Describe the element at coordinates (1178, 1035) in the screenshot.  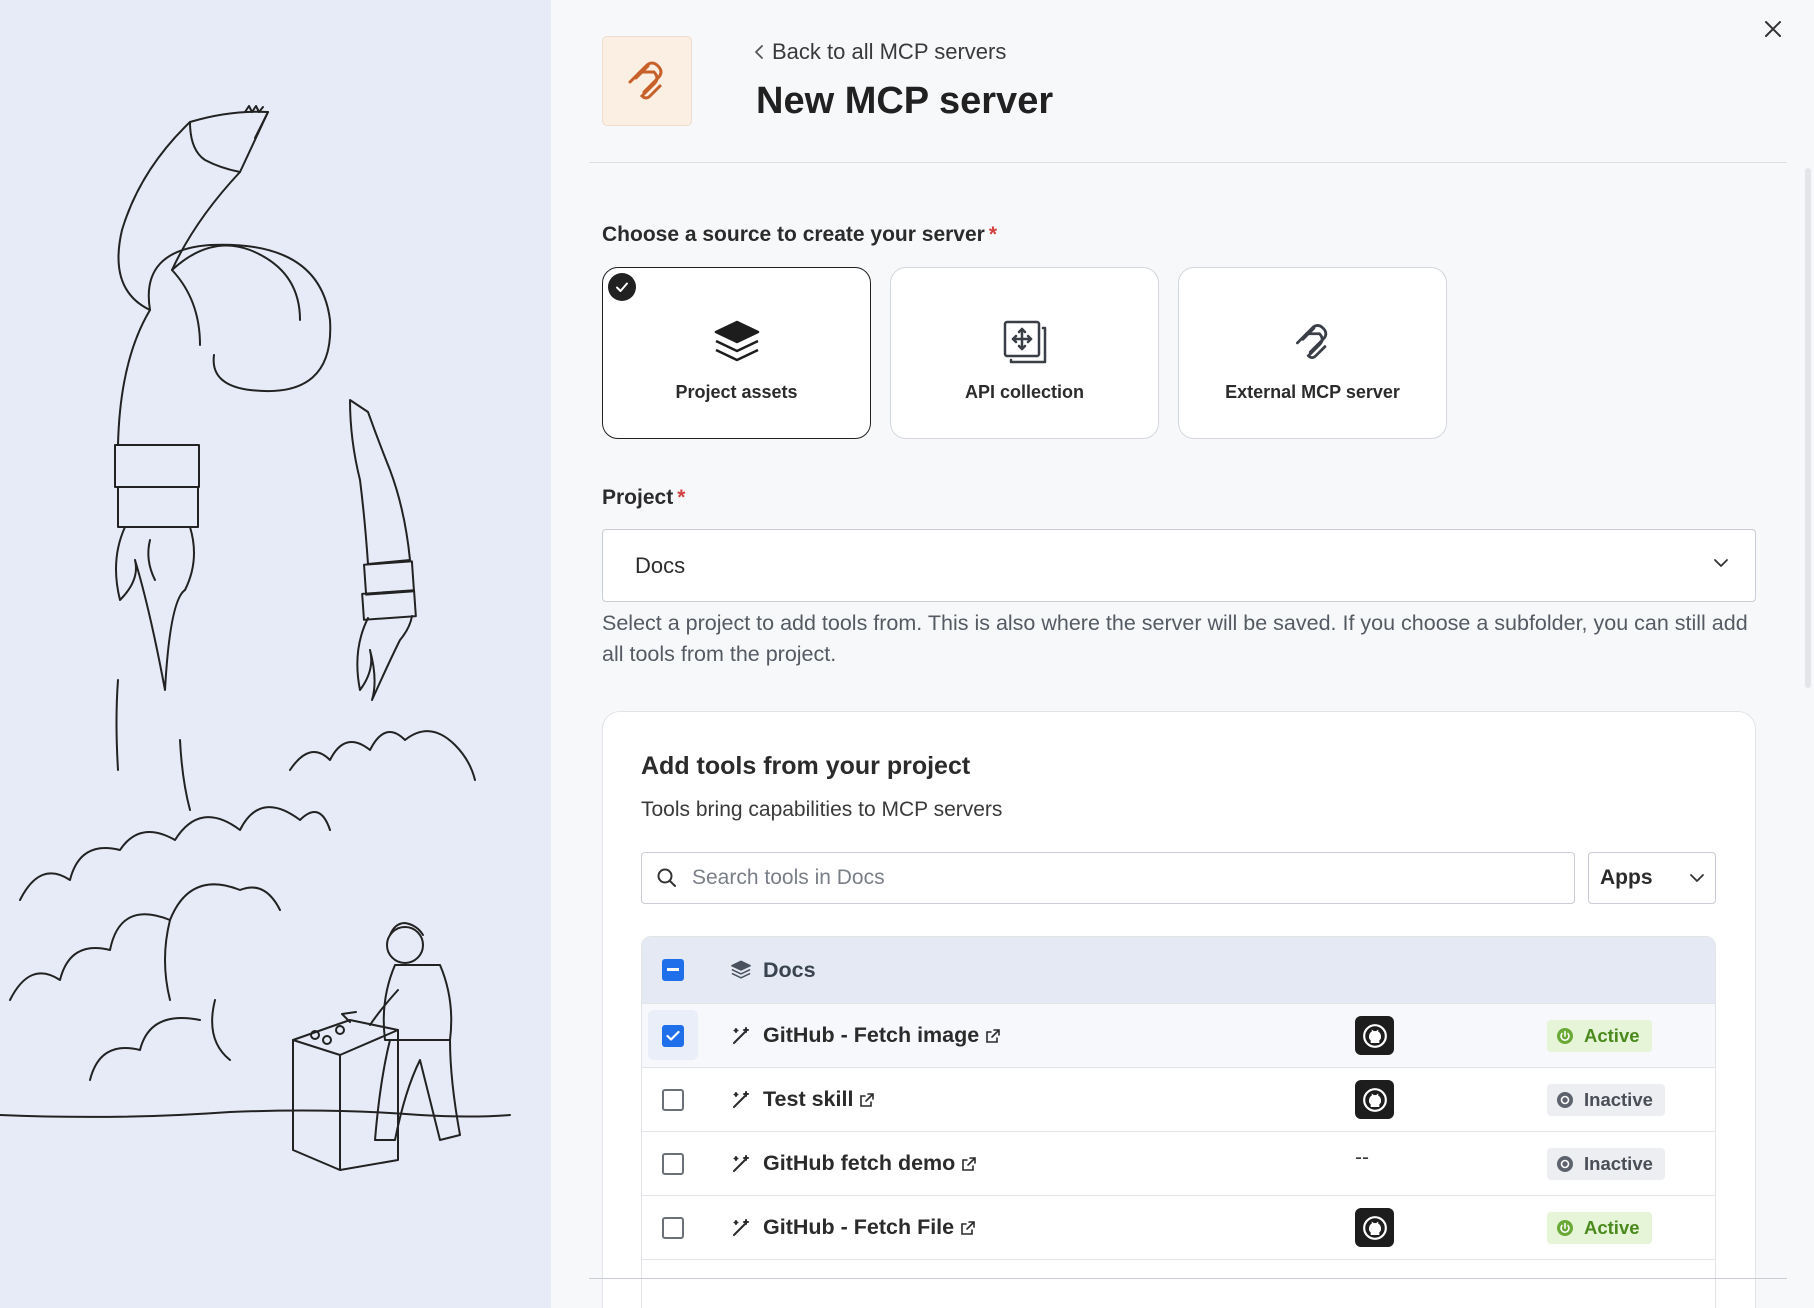
I see `table-row: GitHub - Fetch image Active` at that location.